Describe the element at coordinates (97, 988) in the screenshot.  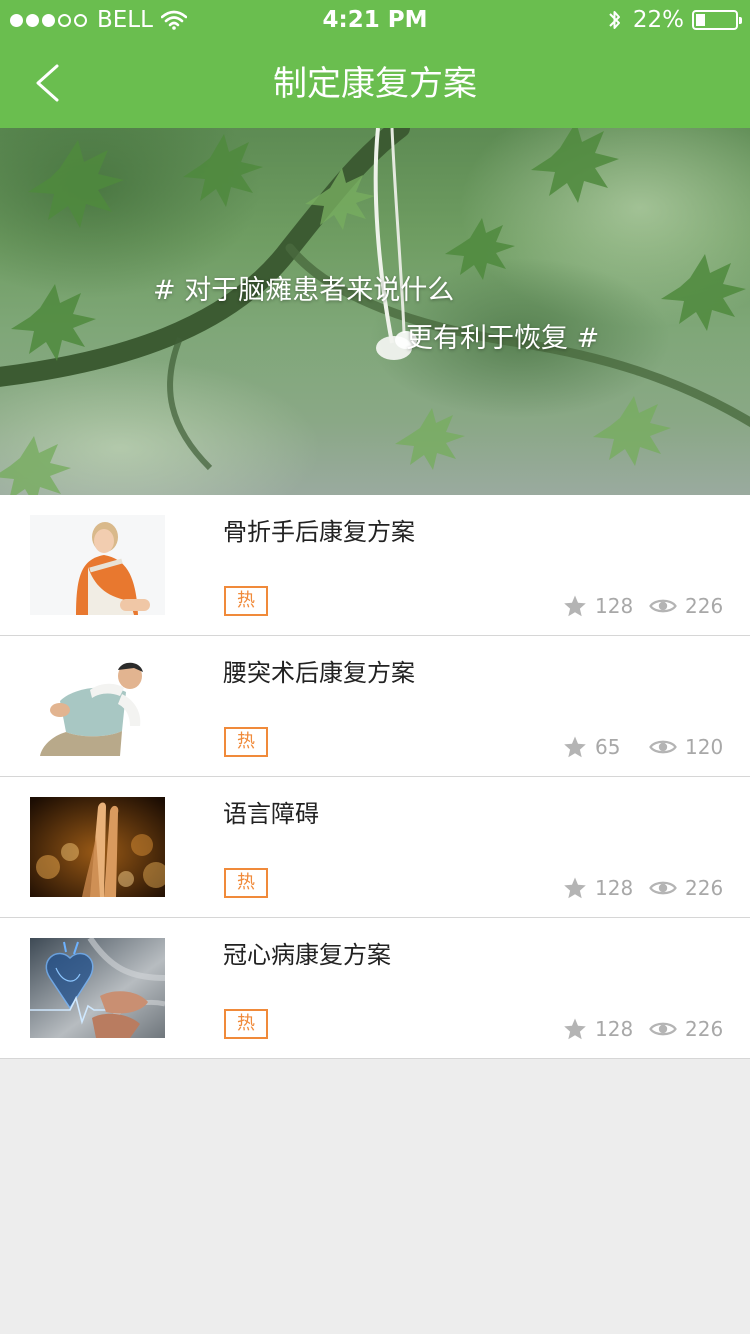
I see `heart-photo` at that location.